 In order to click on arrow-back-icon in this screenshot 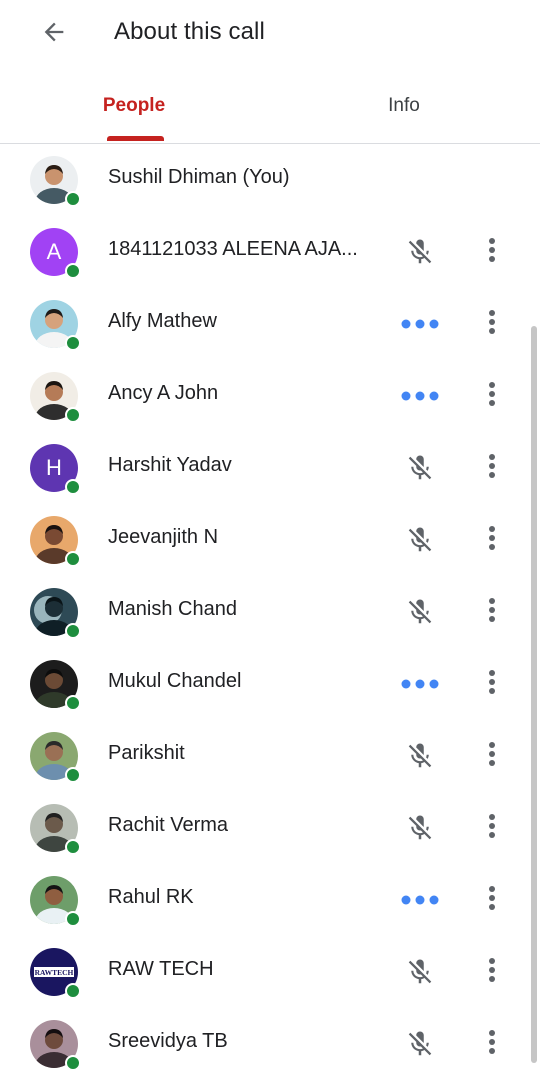, I will do `click(54, 34)`.